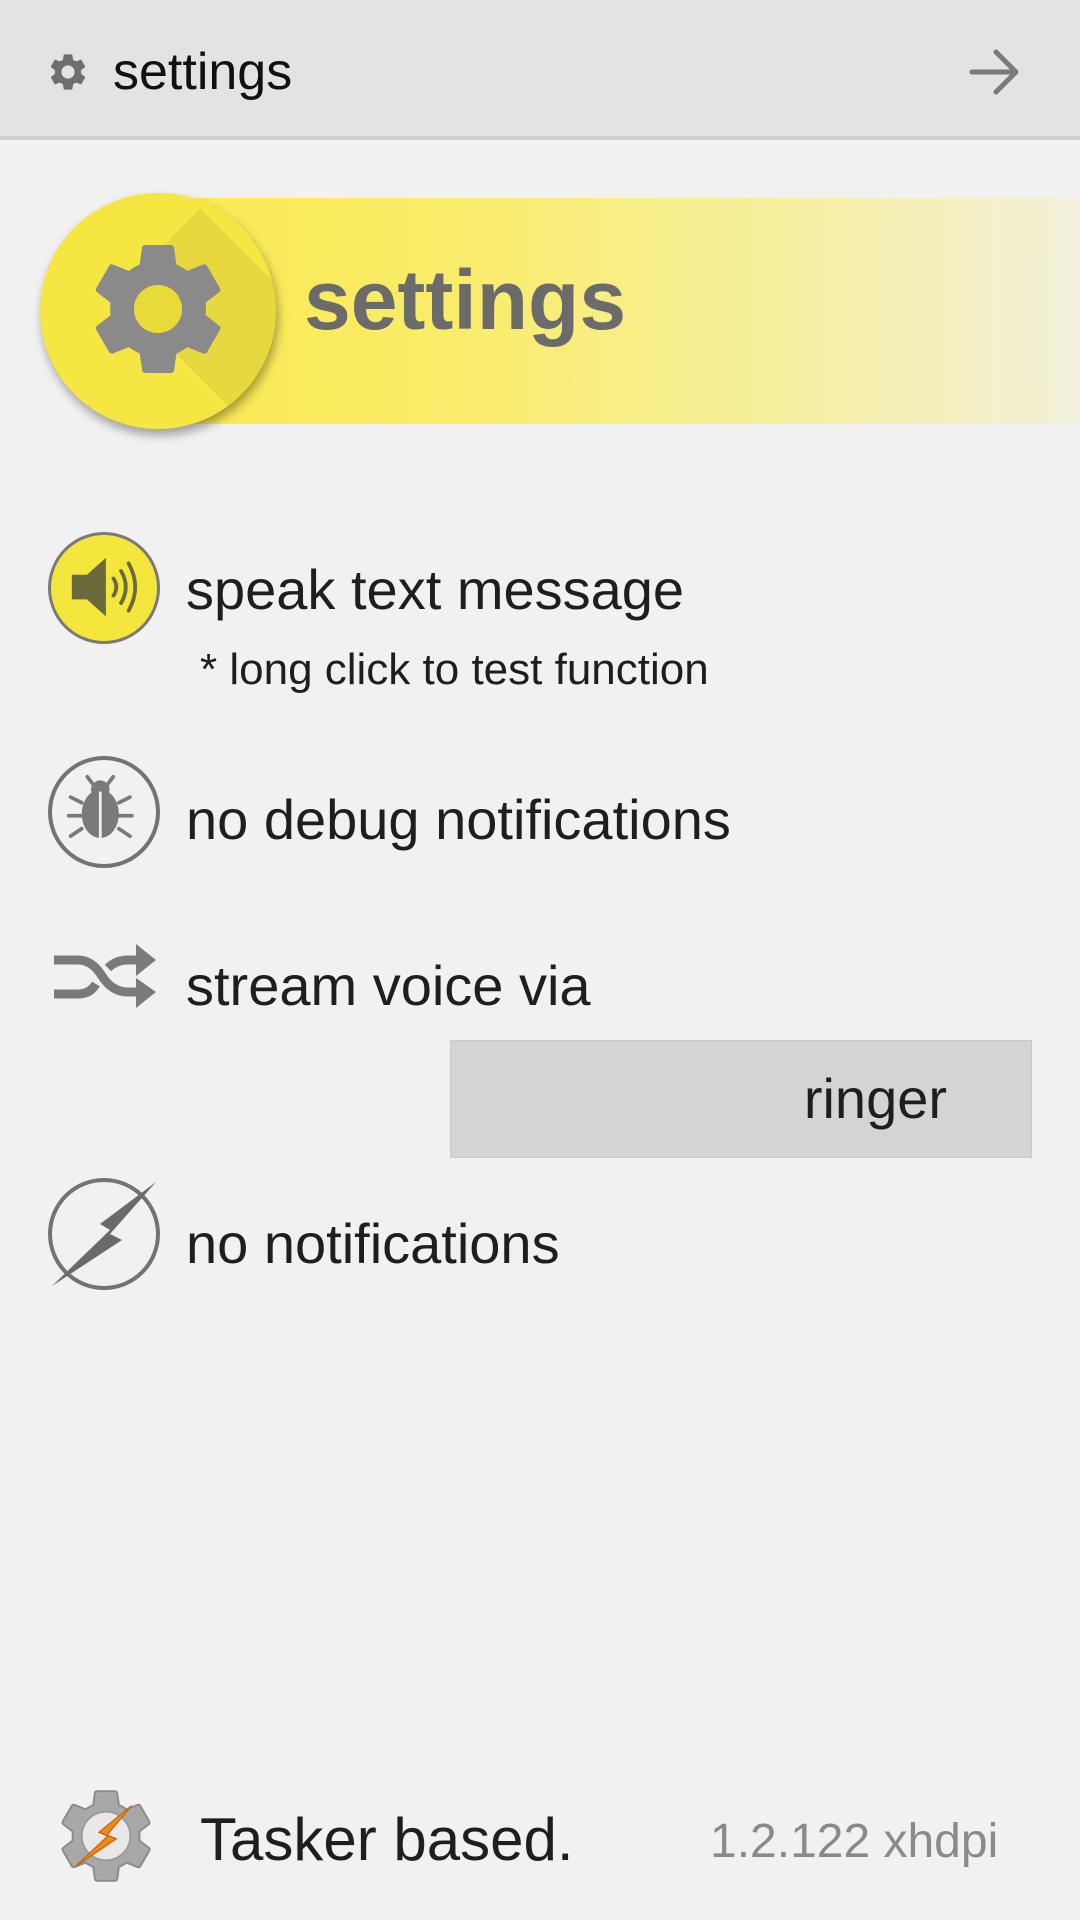 The image size is (1080, 1920). What do you see at coordinates (104, 588) in the screenshot?
I see `speaker-icon` at bounding box center [104, 588].